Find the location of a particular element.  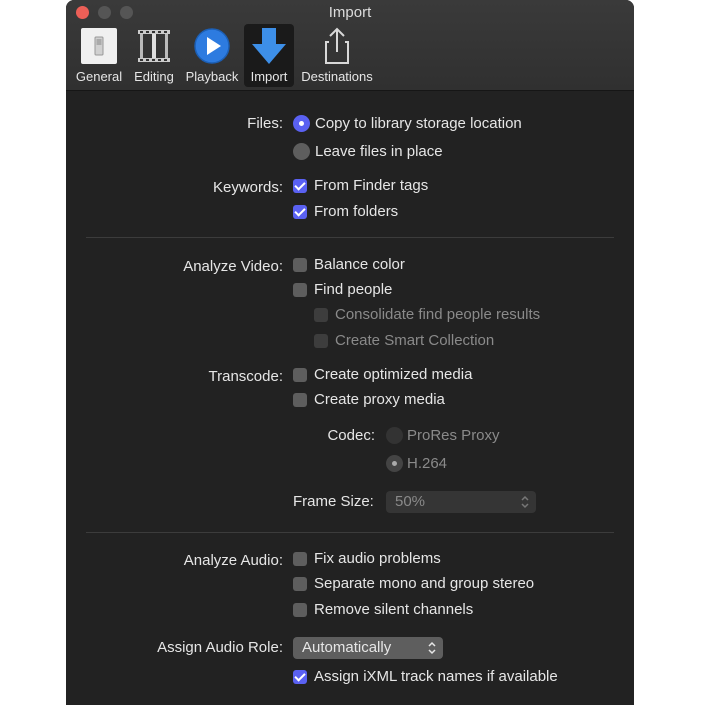

ixml-checkbox is located at coordinates (300, 677).